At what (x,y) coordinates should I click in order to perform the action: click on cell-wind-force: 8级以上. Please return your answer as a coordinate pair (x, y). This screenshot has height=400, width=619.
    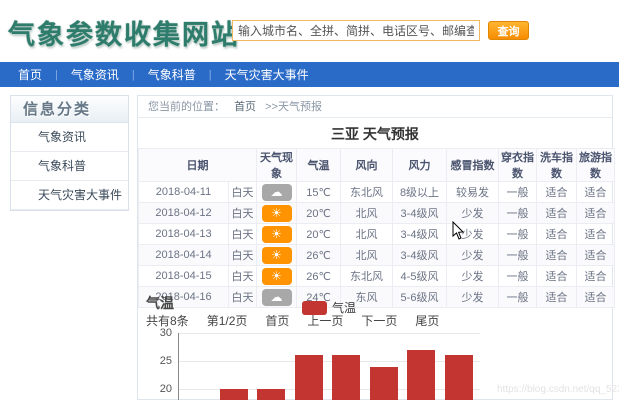
    Looking at the image, I should click on (419, 192).